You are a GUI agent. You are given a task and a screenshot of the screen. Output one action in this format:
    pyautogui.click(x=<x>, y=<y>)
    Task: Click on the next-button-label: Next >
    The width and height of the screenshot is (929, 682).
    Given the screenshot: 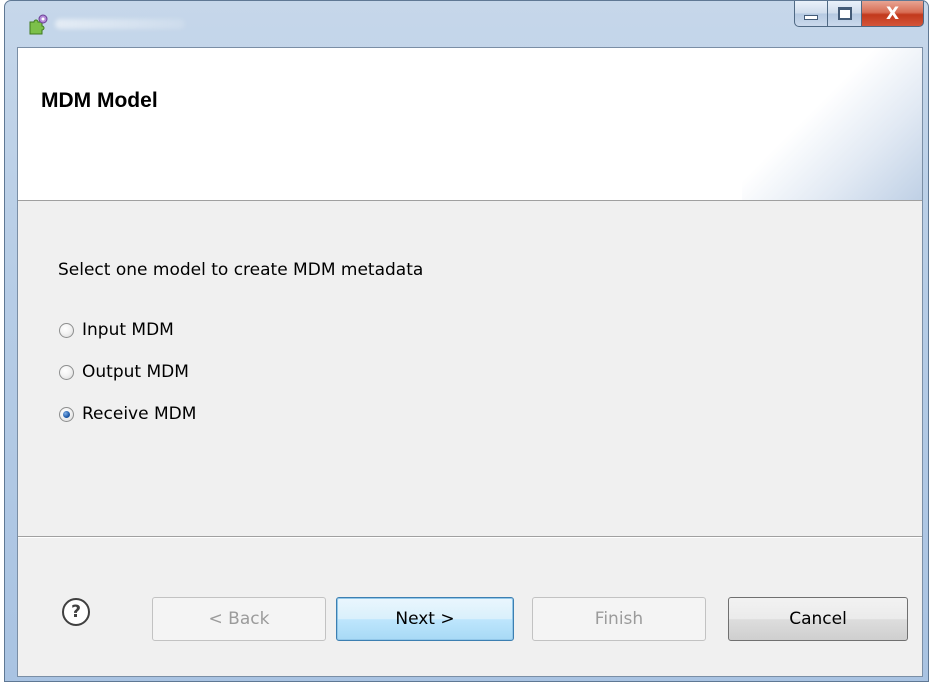 What is the action you would take?
    pyautogui.click(x=425, y=619)
    